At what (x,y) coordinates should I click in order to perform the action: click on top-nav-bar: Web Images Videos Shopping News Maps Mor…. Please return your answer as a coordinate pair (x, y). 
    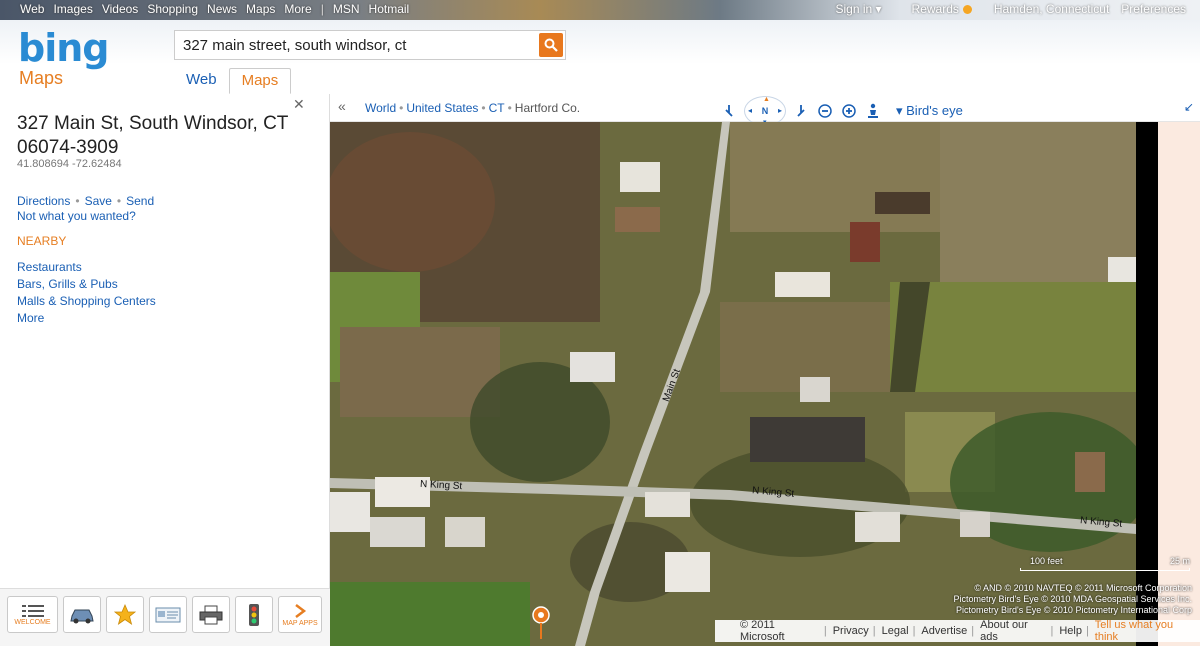
    Looking at the image, I should click on (600, 10).